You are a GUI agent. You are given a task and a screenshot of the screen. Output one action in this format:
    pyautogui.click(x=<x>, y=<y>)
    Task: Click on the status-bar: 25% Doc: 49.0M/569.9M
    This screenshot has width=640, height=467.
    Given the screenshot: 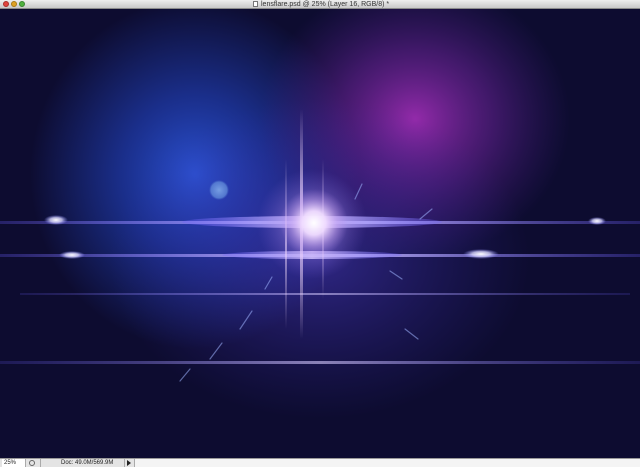 What is the action you would take?
    pyautogui.click(x=320, y=462)
    